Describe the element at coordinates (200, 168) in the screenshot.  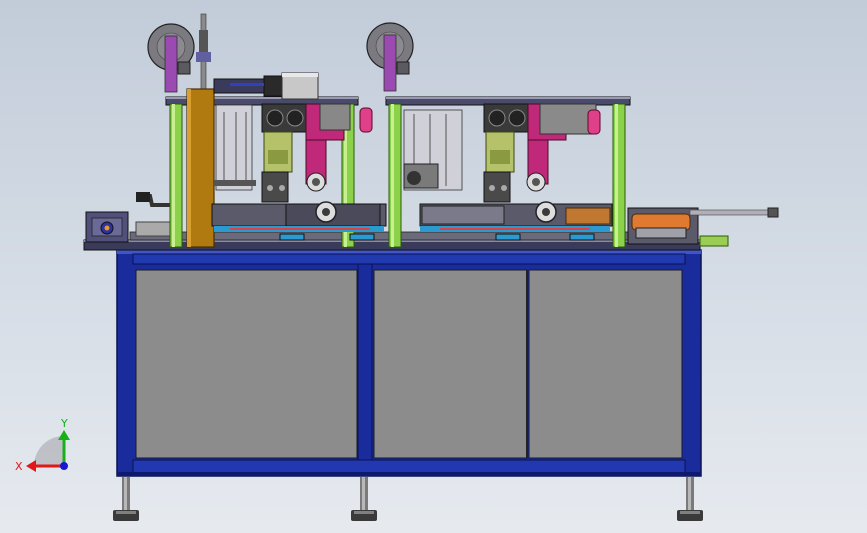
I see `gold-support-plate` at that location.